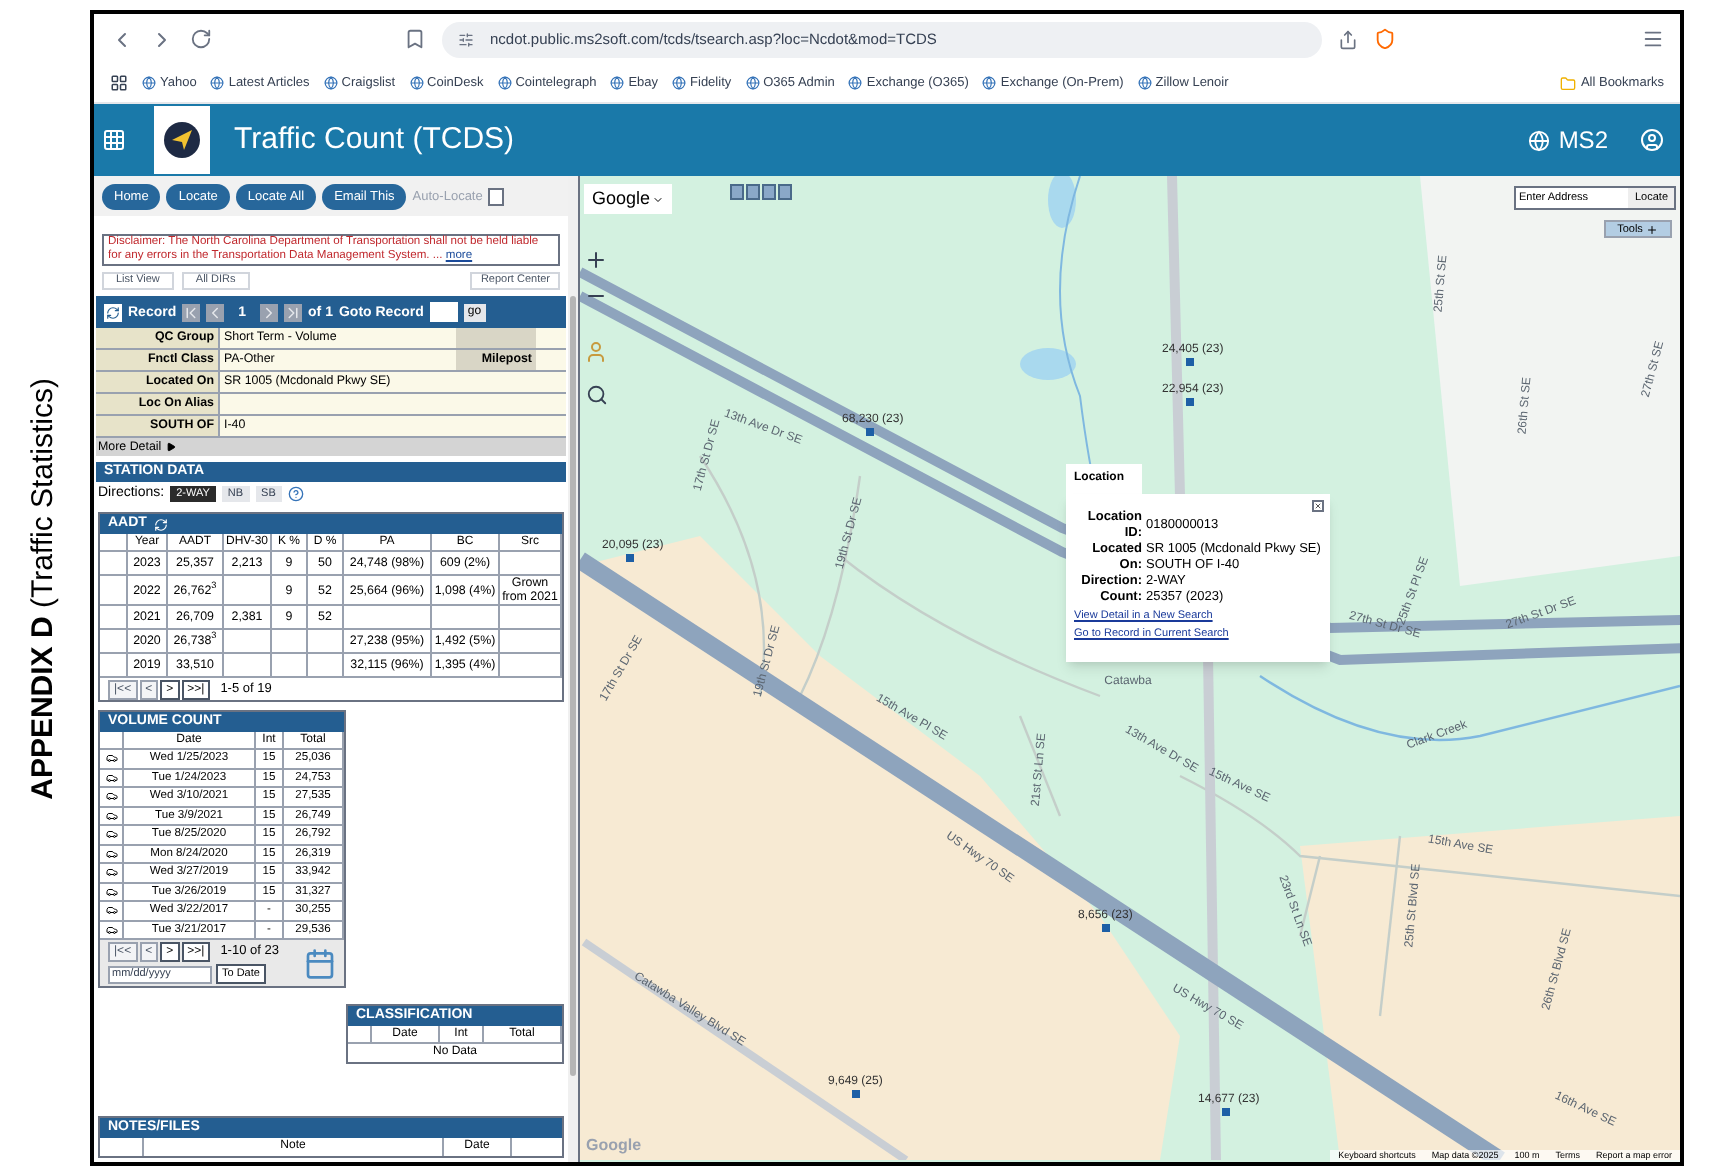 This screenshot has width=1714, height=1176. What do you see at coordinates (215, 312) in the screenshot?
I see `previous-icon` at bounding box center [215, 312].